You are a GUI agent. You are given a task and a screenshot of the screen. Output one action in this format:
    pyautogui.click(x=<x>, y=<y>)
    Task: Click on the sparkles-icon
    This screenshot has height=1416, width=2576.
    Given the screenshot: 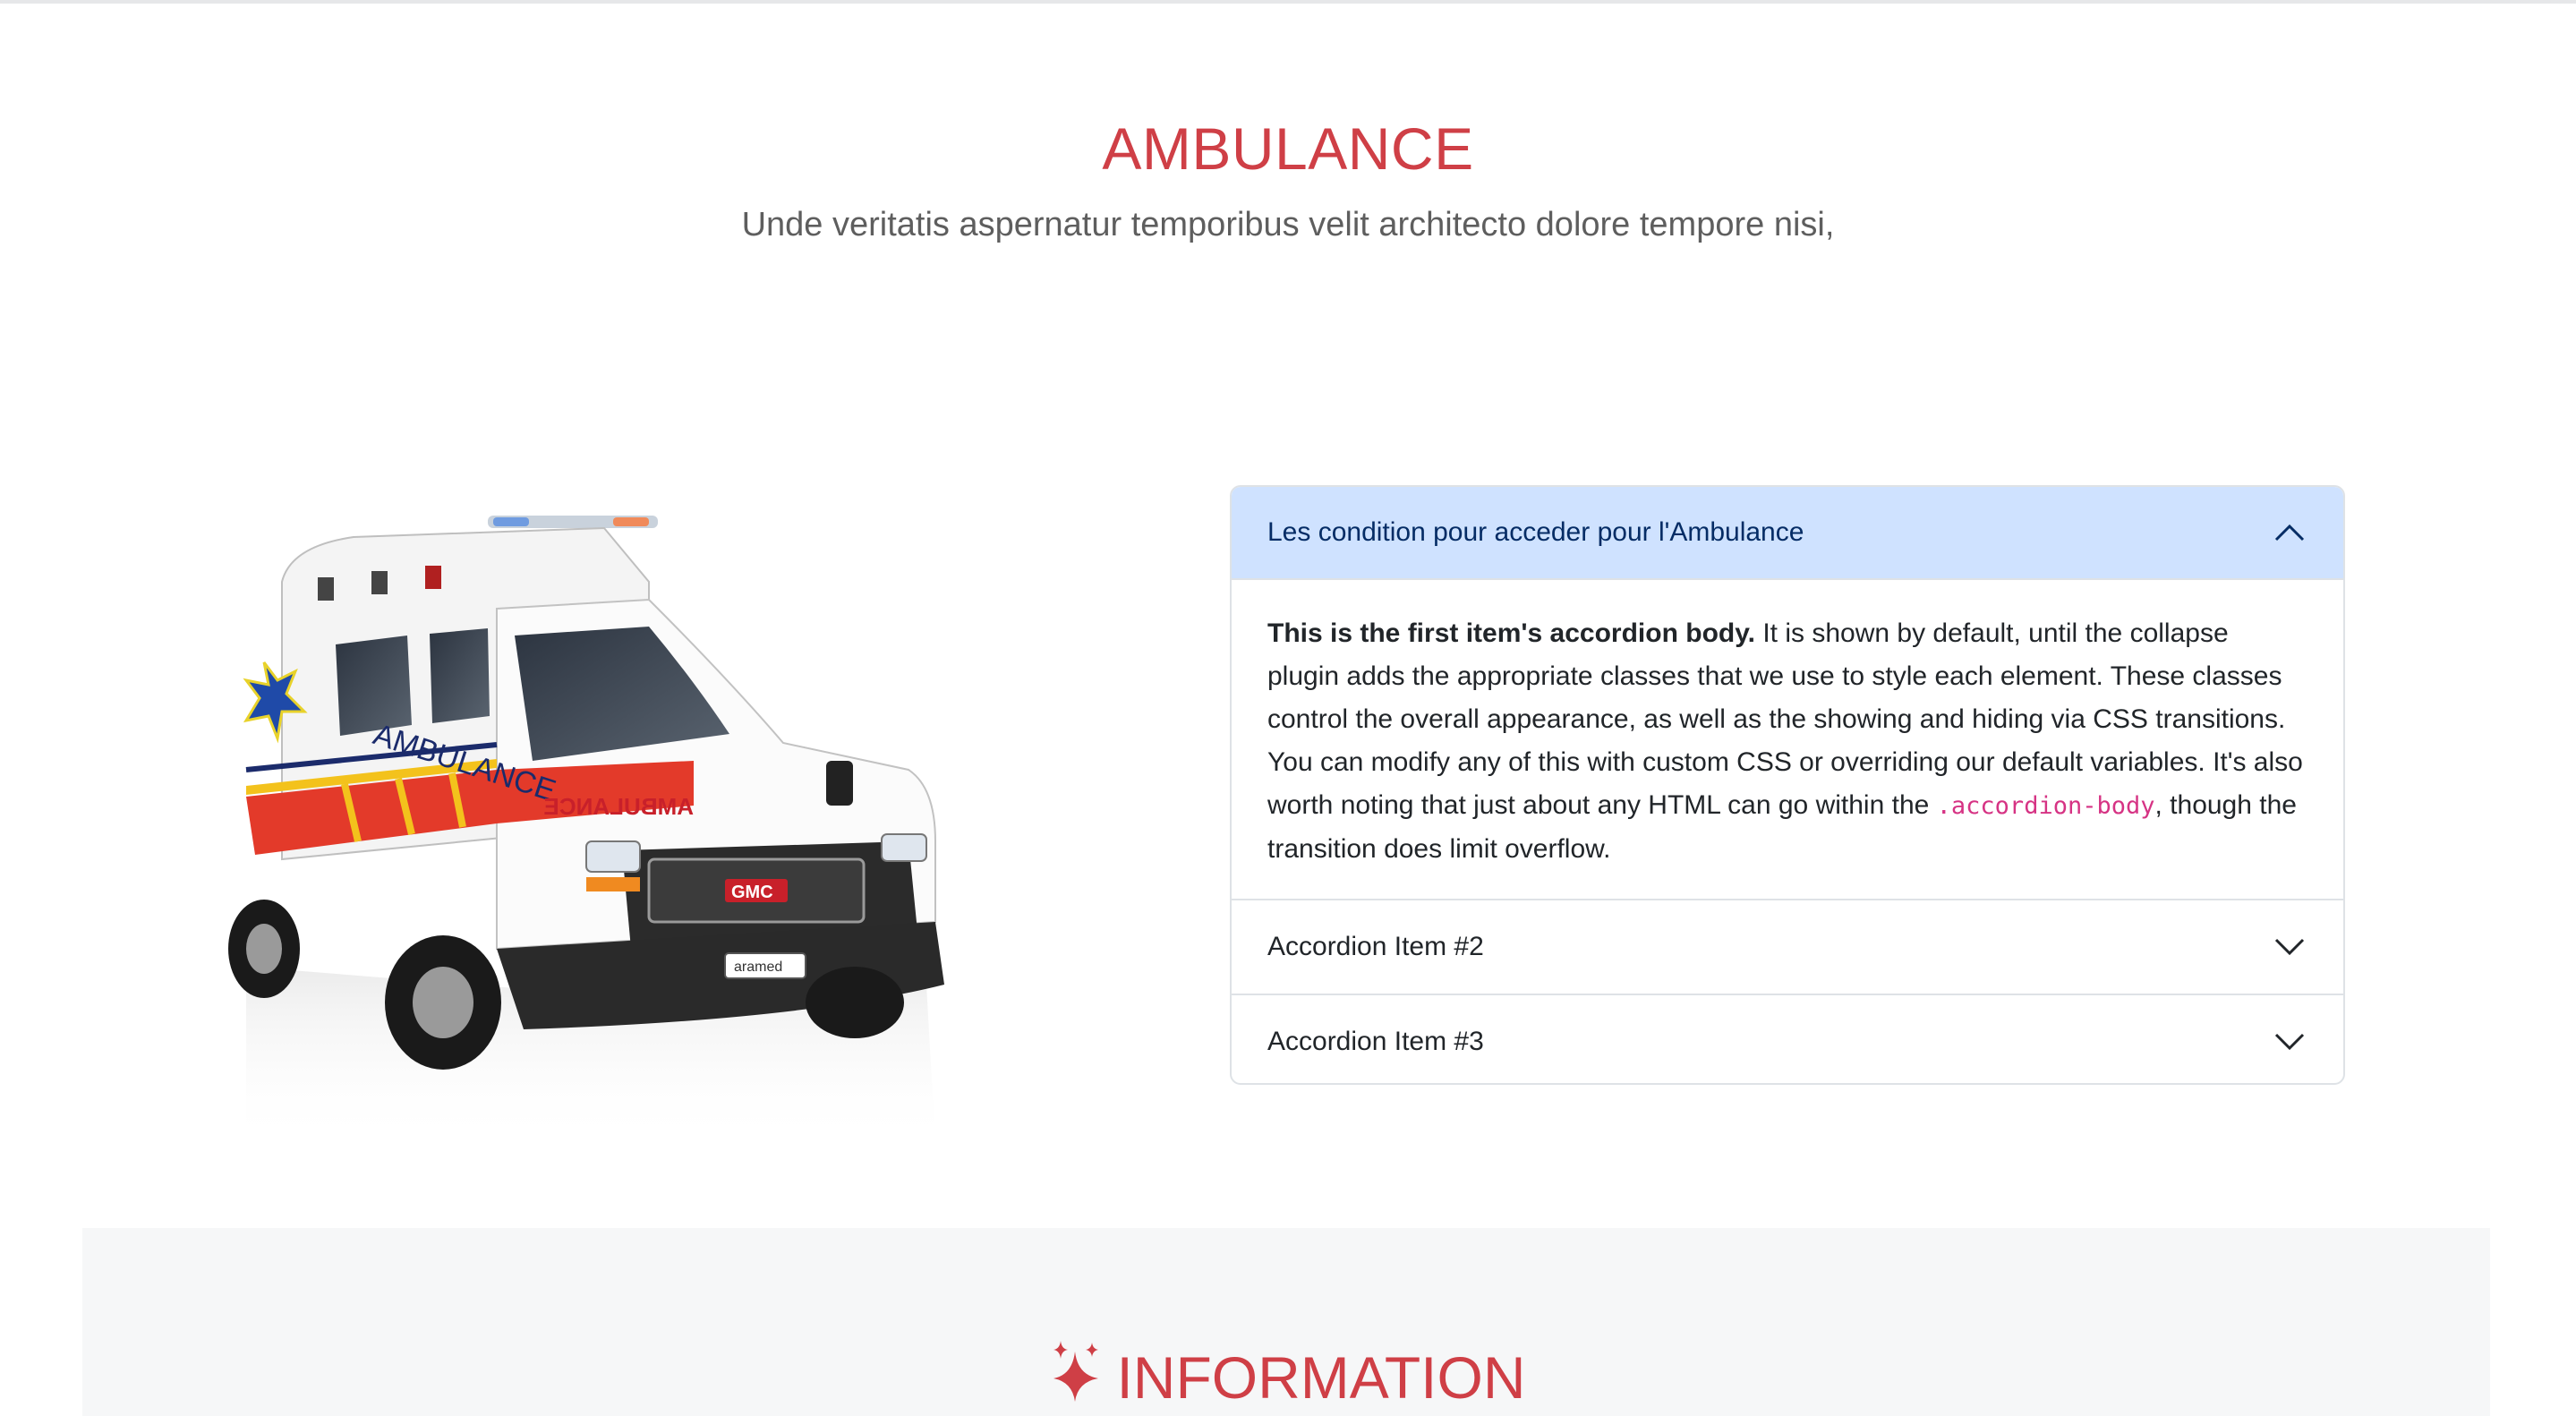 What is the action you would take?
    pyautogui.click(x=1076, y=1377)
    